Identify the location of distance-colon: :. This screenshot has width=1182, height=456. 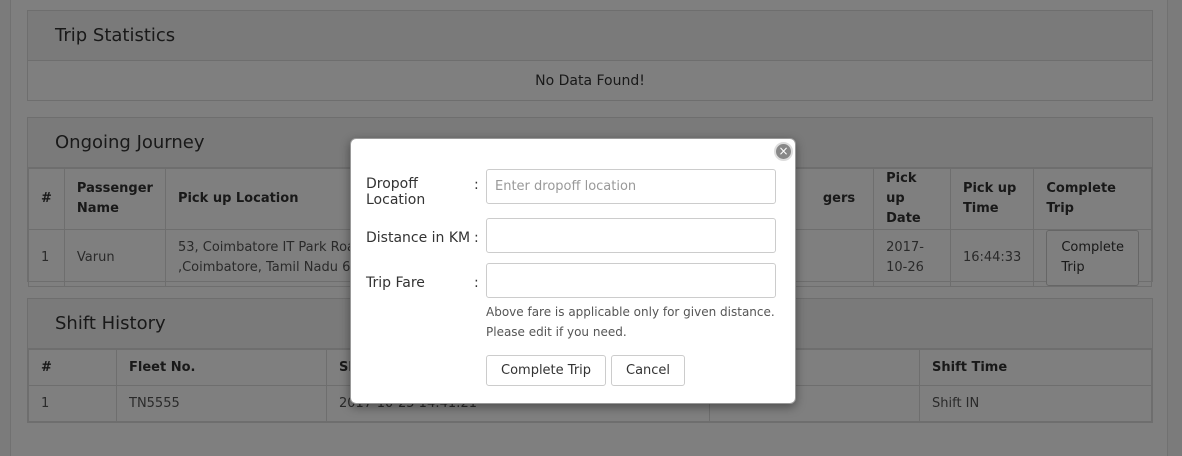
(476, 238).